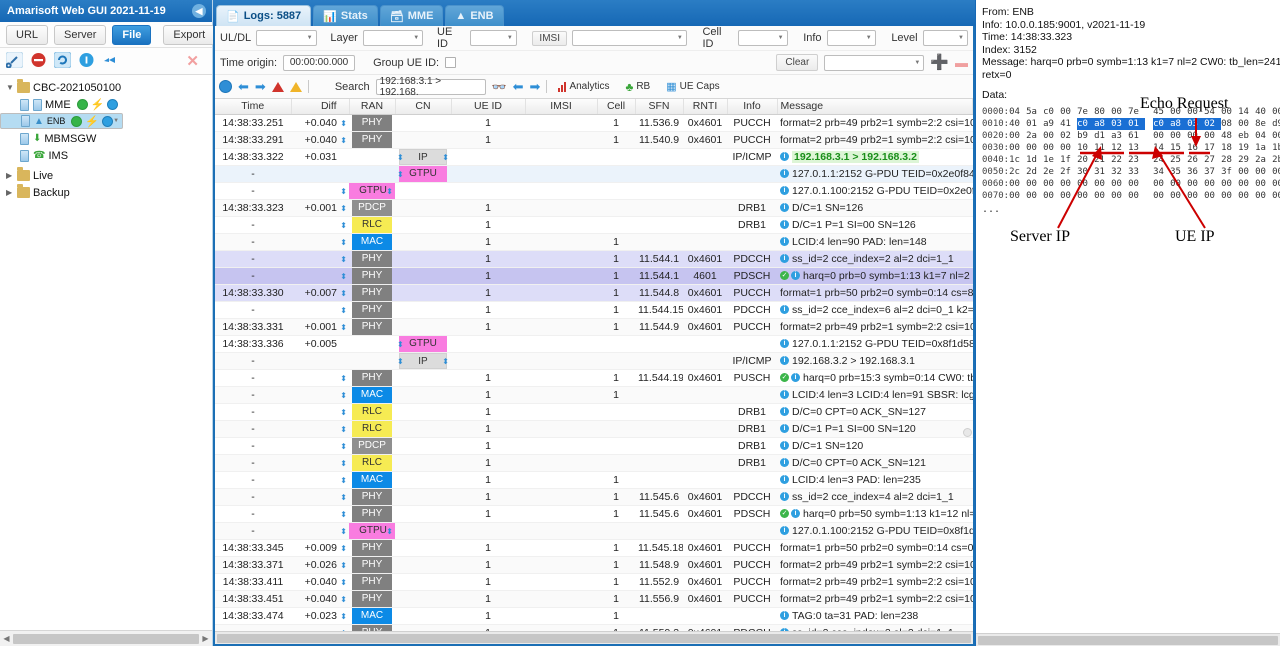 This screenshot has width=1280, height=646. I want to click on hex-byte: 35, so click(1178, 172).